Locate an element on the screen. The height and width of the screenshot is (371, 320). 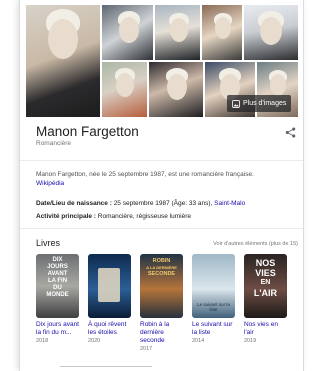
fact-label: Activité principale : is located at coordinates (66, 216).